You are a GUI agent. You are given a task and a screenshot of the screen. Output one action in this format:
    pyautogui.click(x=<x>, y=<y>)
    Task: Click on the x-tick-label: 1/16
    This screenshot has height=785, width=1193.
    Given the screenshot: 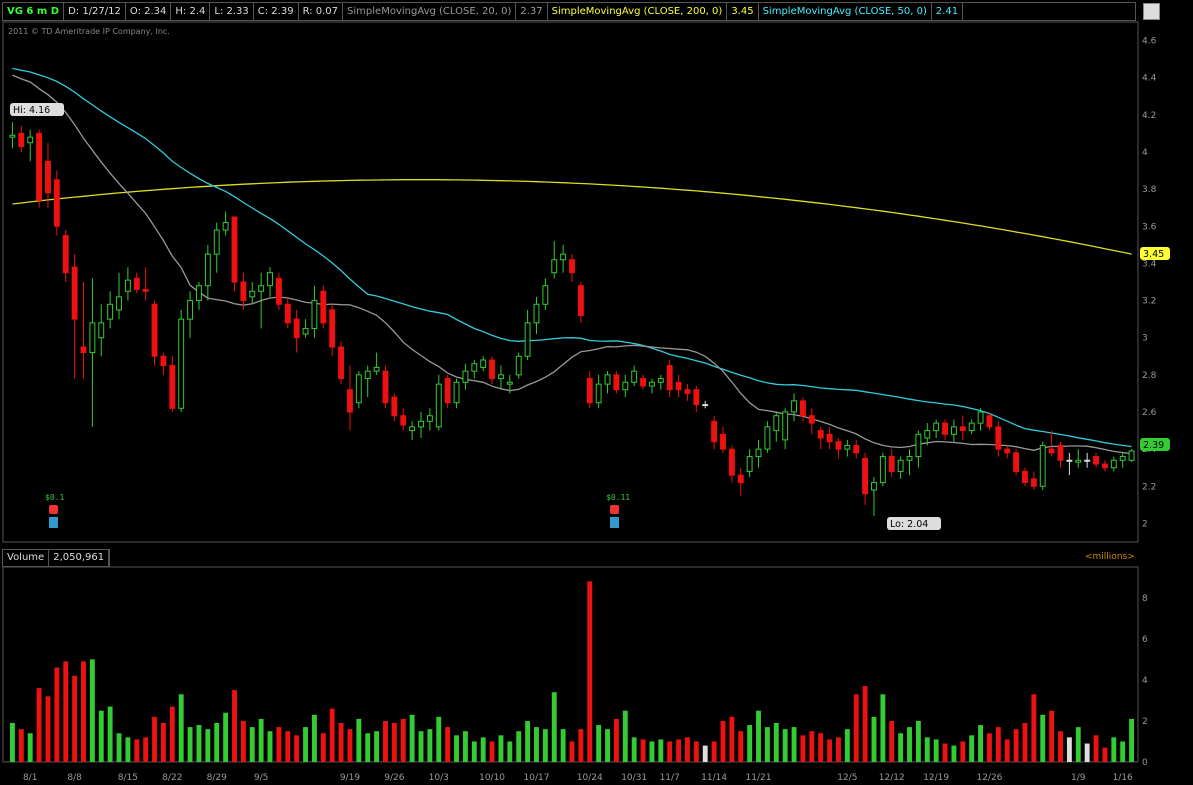 What is the action you would take?
    pyautogui.click(x=1123, y=778)
    